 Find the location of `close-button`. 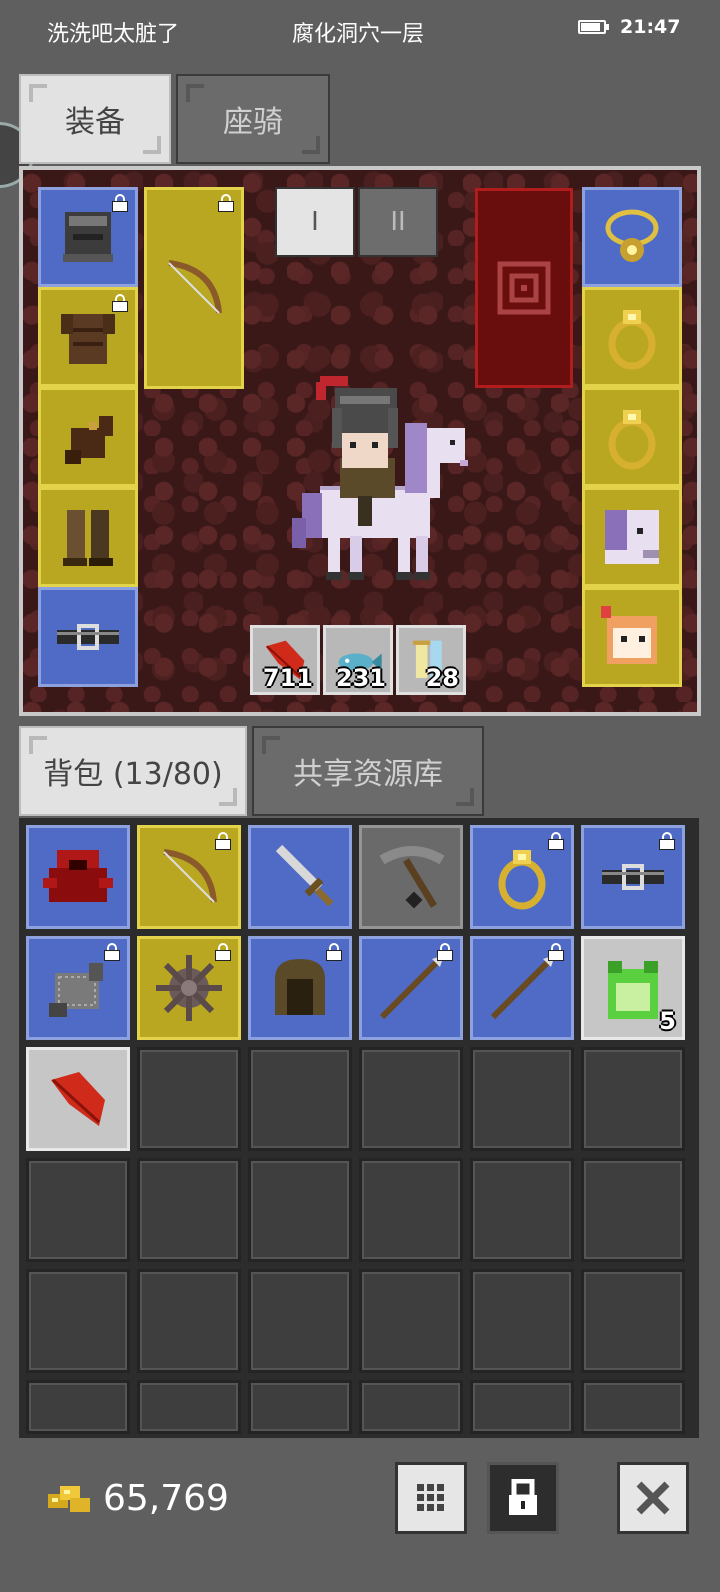

close-button is located at coordinates (653, 1498).